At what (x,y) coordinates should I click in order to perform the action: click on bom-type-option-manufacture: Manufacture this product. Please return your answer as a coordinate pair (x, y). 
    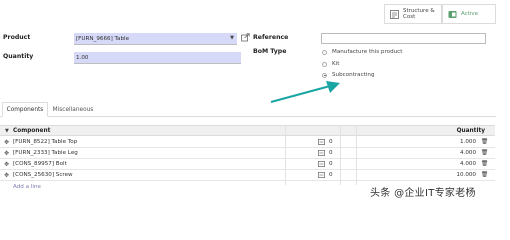
    Looking at the image, I should click on (362, 52).